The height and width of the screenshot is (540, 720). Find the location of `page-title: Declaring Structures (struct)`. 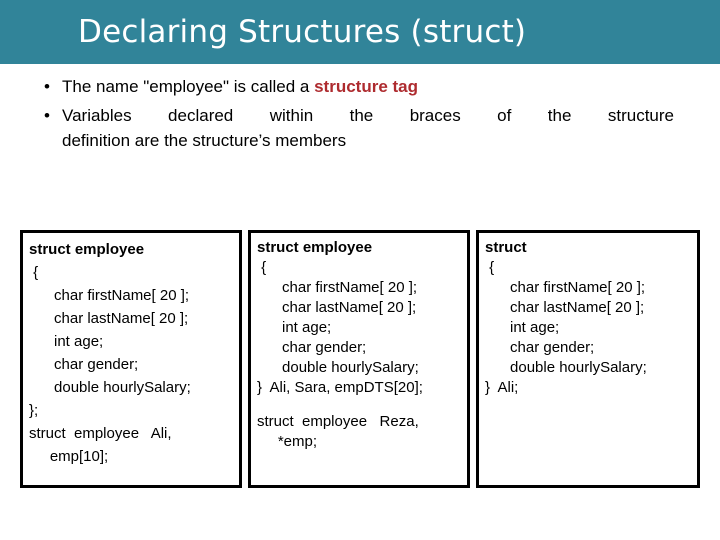

page-title: Declaring Structures (struct) is located at coordinates (302, 32).